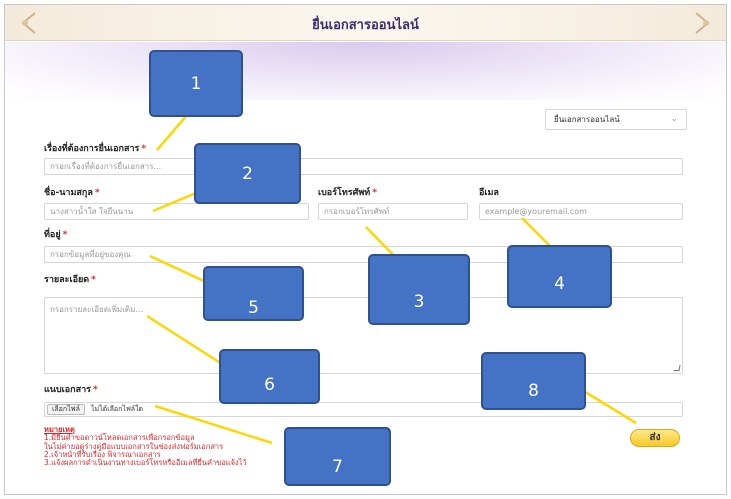 This screenshot has height=499, width=731. I want to click on subject-label: เรื่องที่ต้องการยื่นเอกสาร *, so click(95, 149).